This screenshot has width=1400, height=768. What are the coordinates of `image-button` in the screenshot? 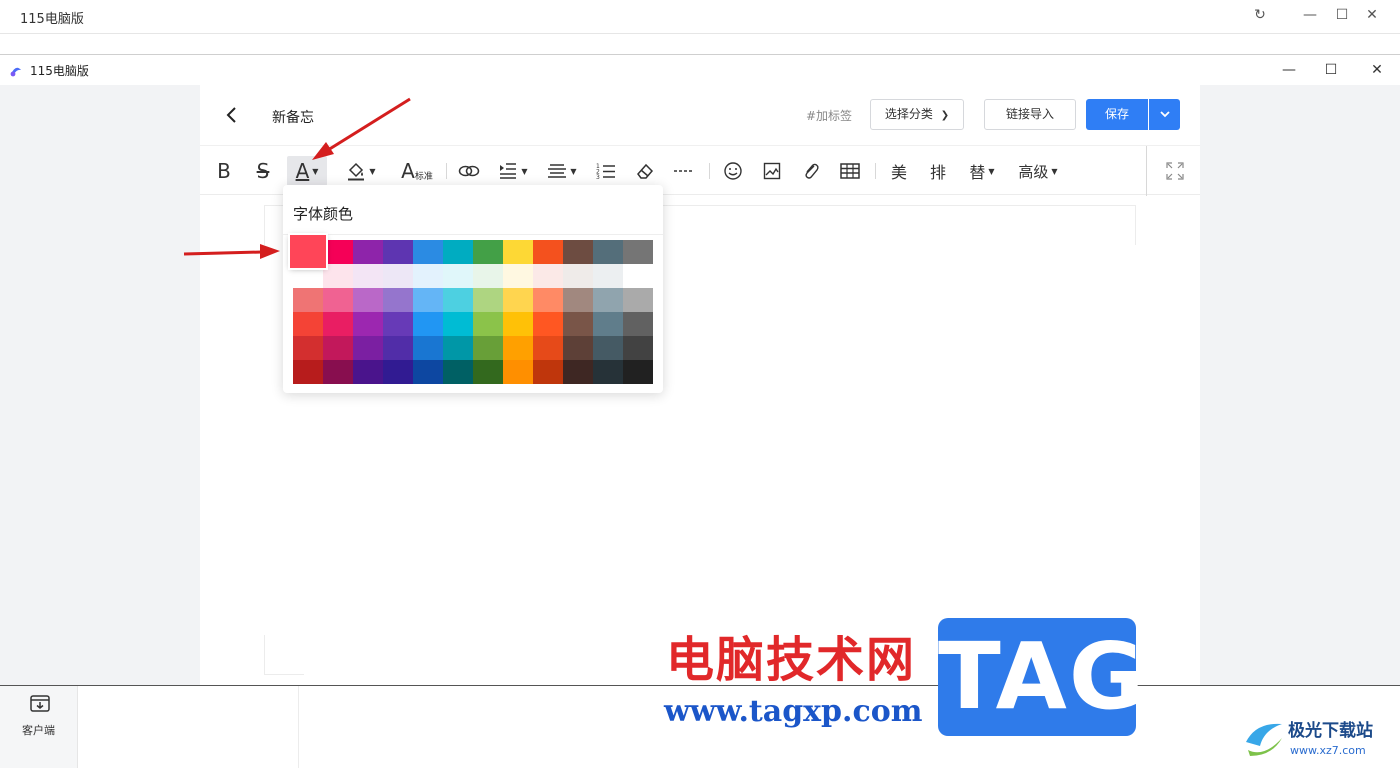 It's located at (772, 171).